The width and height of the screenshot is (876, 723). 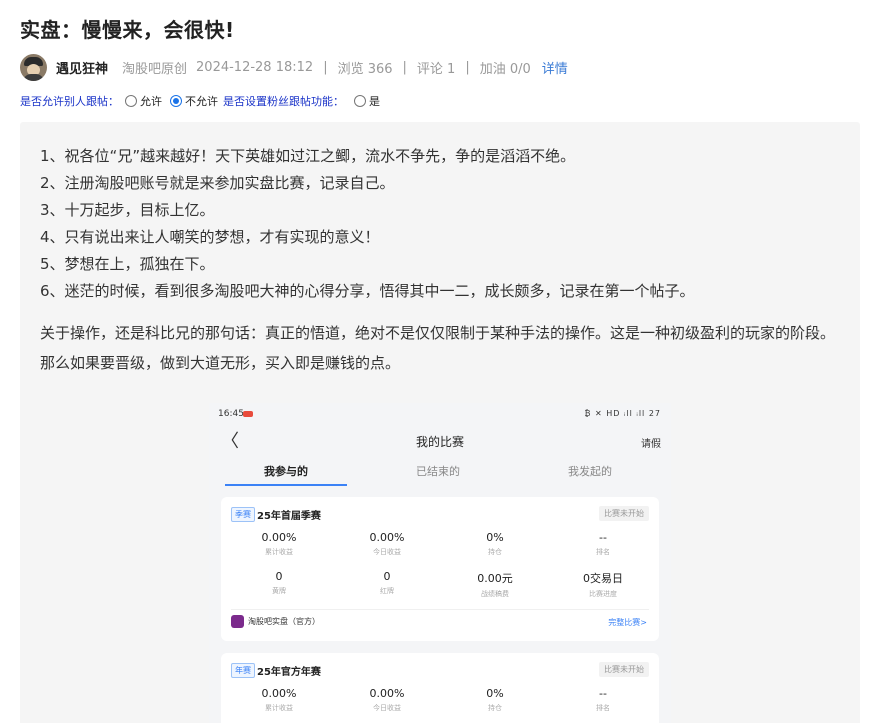 I want to click on full-contest-link: 完整比赛>, so click(x=627, y=622).